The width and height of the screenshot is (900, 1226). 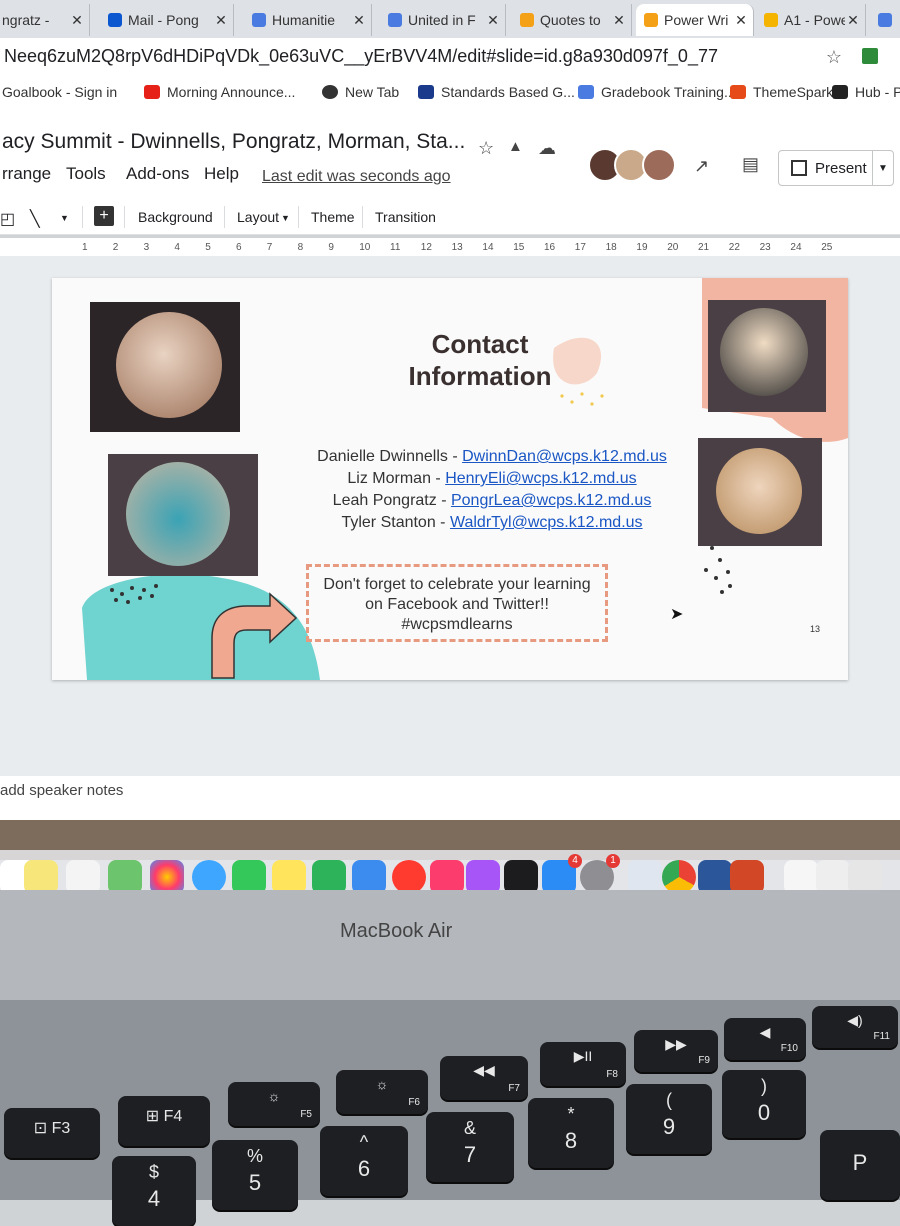 I want to click on slide-number: 13, so click(x=814, y=629).